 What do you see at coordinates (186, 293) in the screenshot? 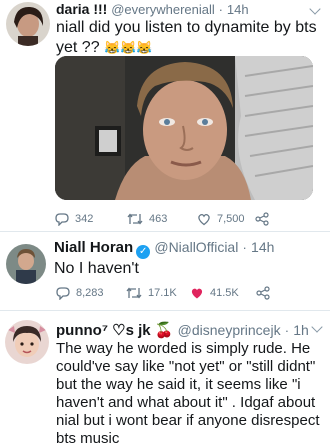
I see `tweet-actions: 8,283 17.1K 41.5K` at bounding box center [186, 293].